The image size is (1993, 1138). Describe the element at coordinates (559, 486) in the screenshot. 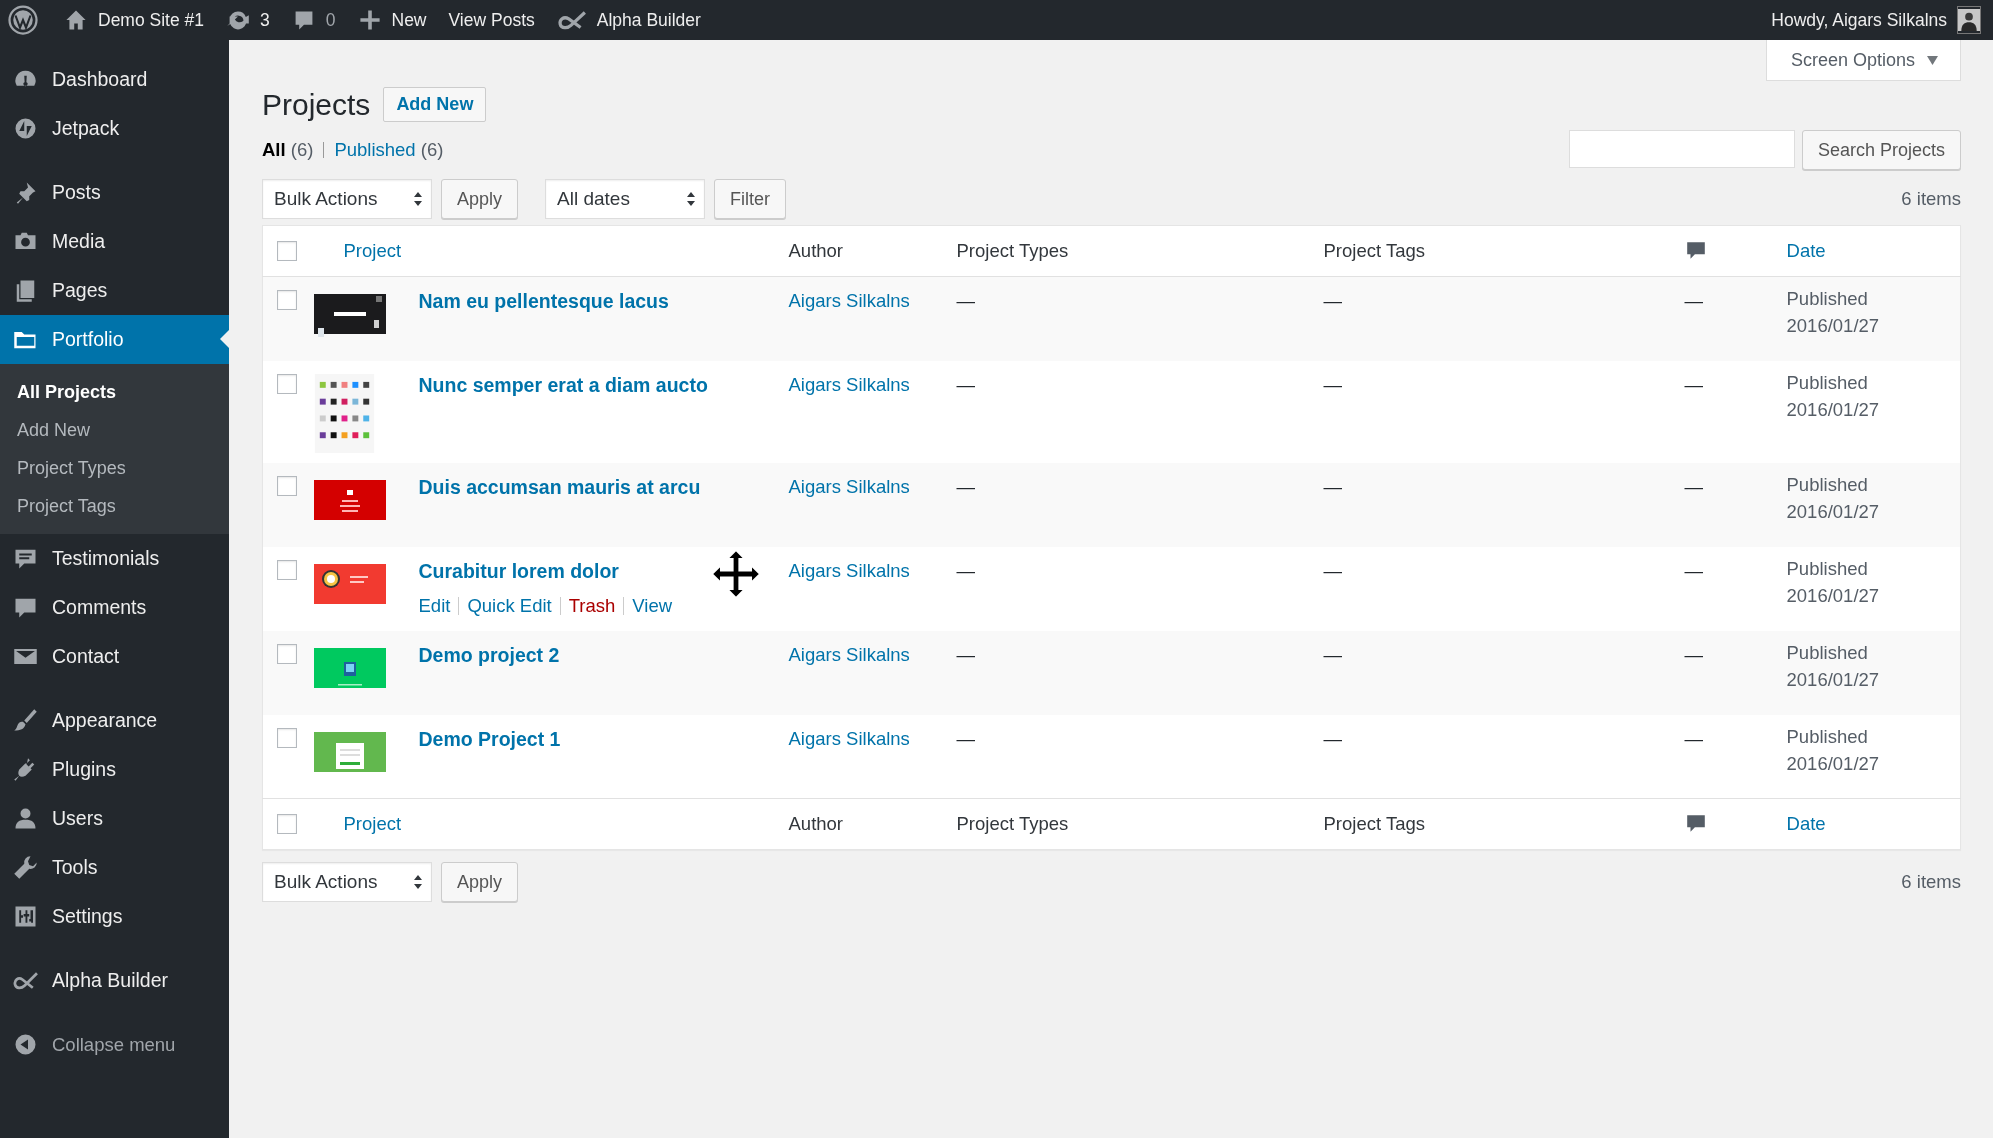

I see `project-title-link: Duis accumsan mauris at arcu` at that location.